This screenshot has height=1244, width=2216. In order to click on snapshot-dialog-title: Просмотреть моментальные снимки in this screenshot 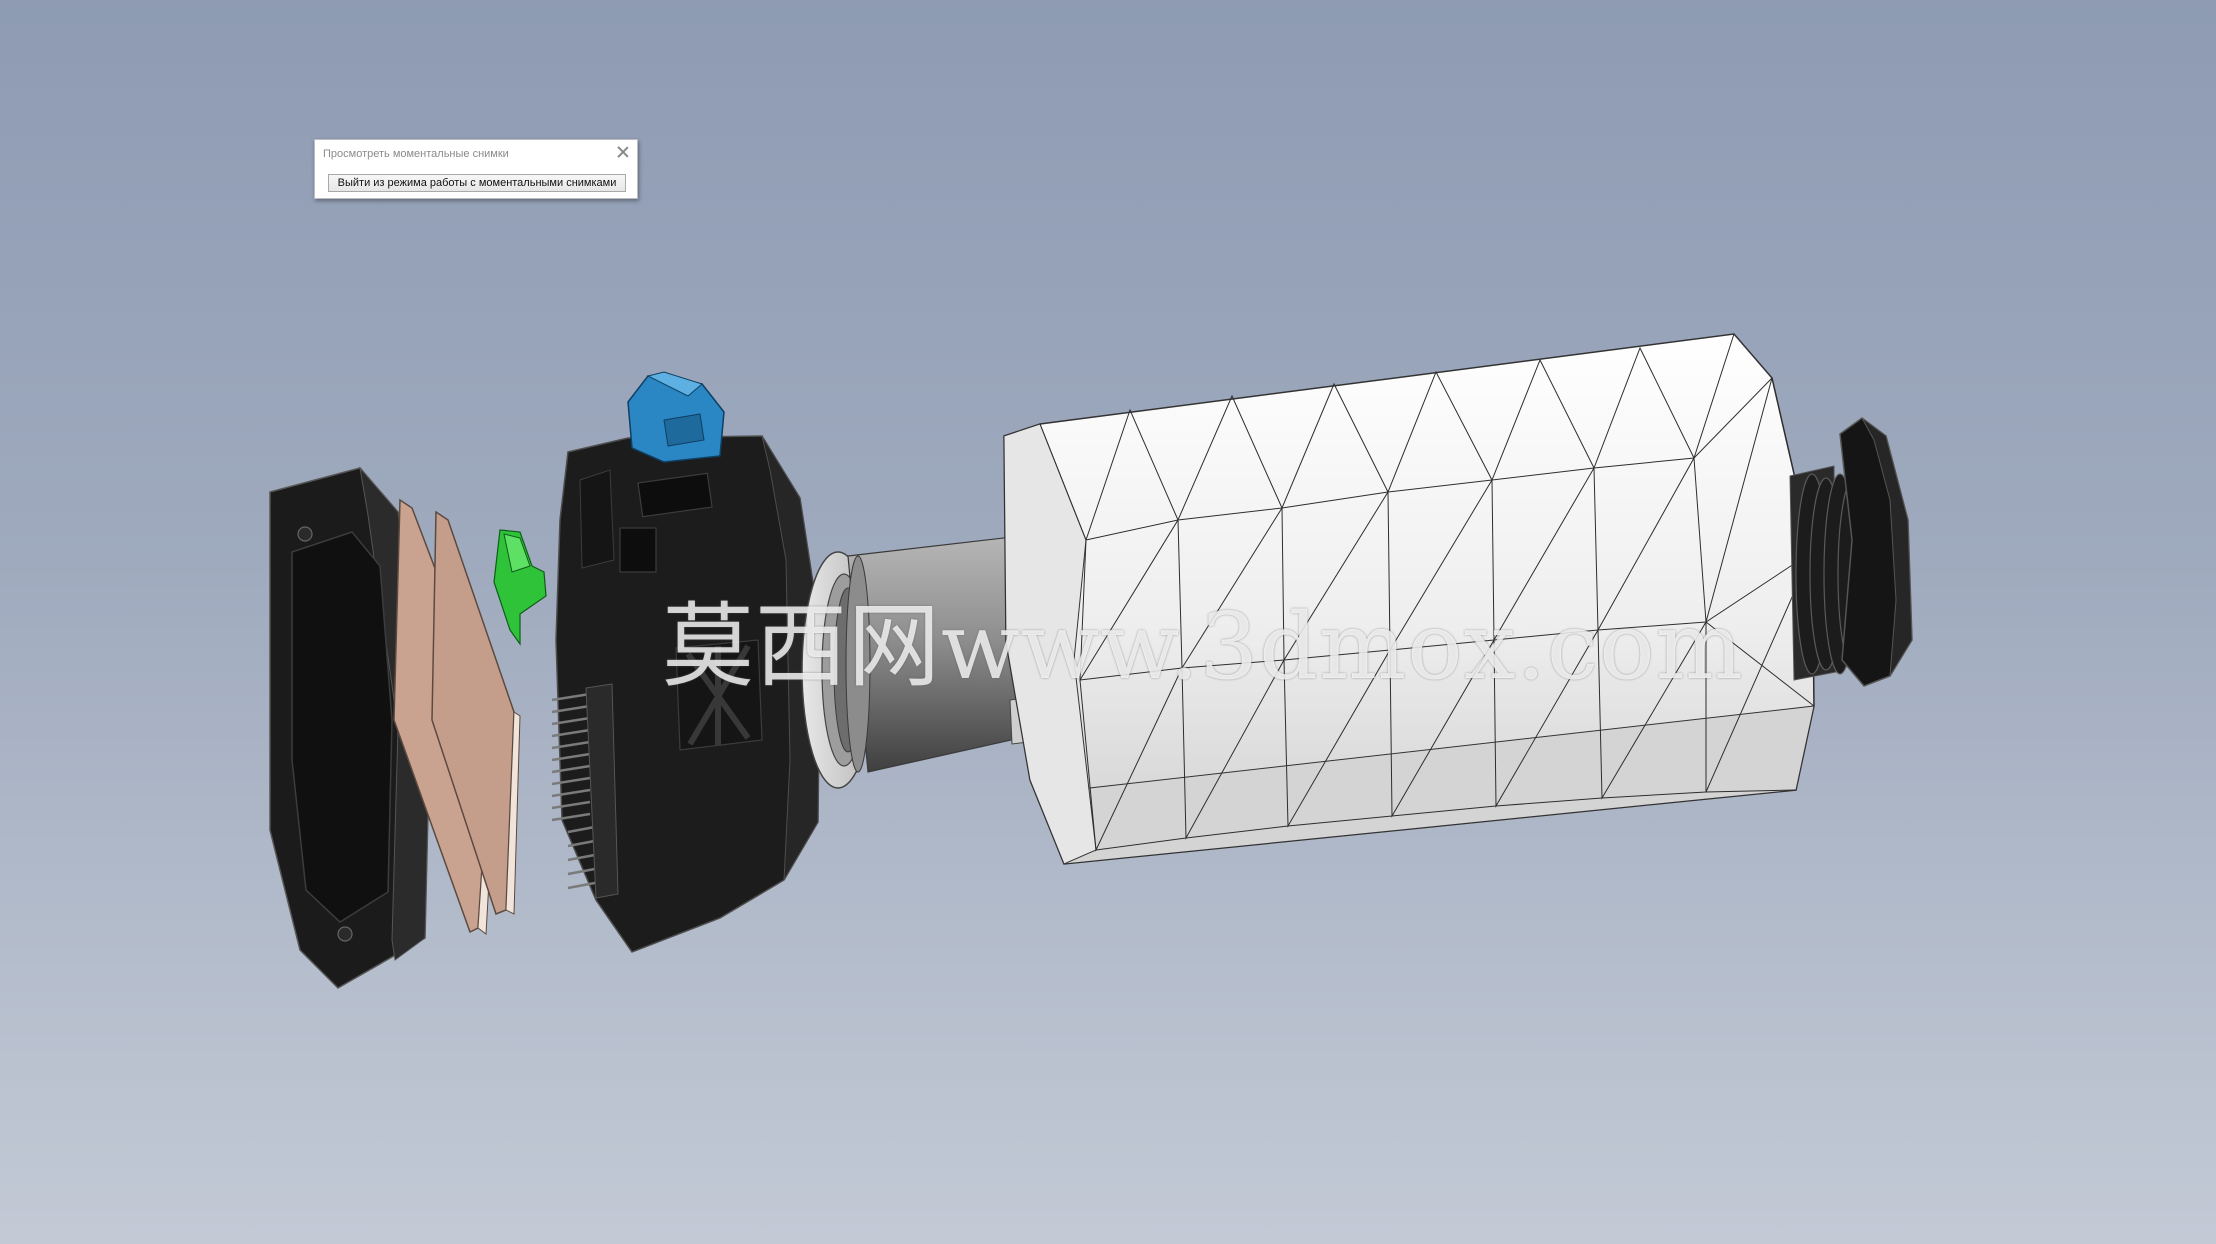, I will do `click(416, 154)`.